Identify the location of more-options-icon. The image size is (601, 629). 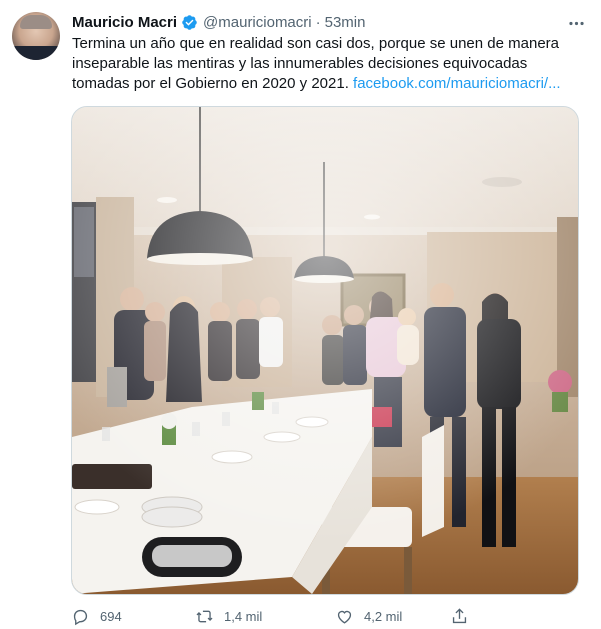
(576, 23).